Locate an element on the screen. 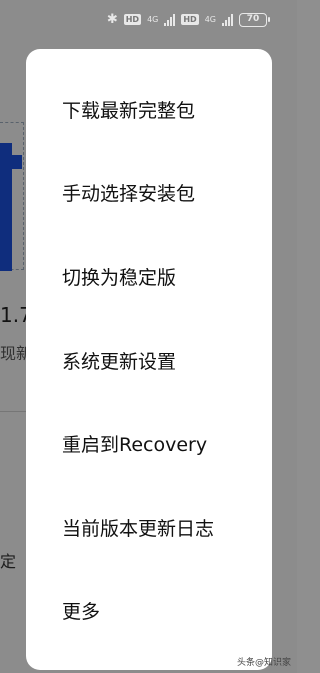 The height and width of the screenshot is (673, 320). bluetooth-icon: ✱ is located at coordinates (112, 19).